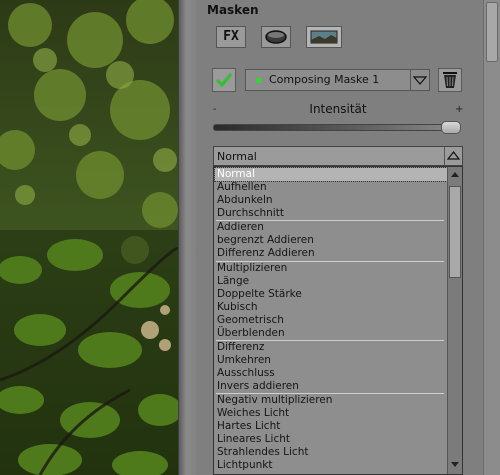 This screenshot has width=500, height=475. Describe the element at coordinates (258, 80) in the screenshot. I see `mask-active-indicator` at that location.